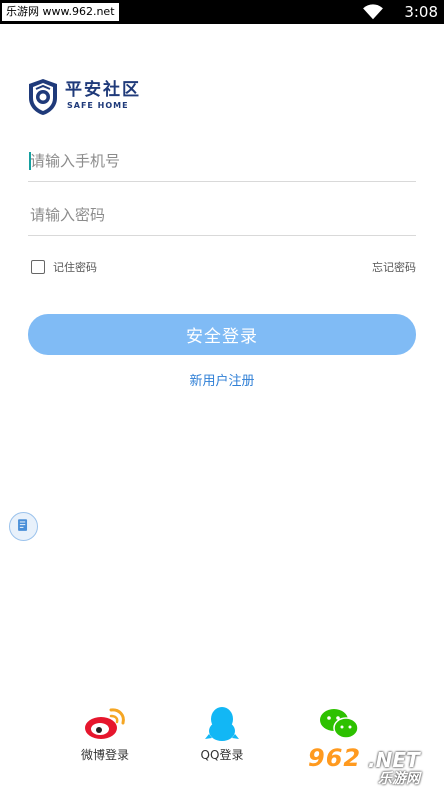  What do you see at coordinates (43, 97) in the screenshot?
I see `police-badge-icon` at bounding box center [43, 97].